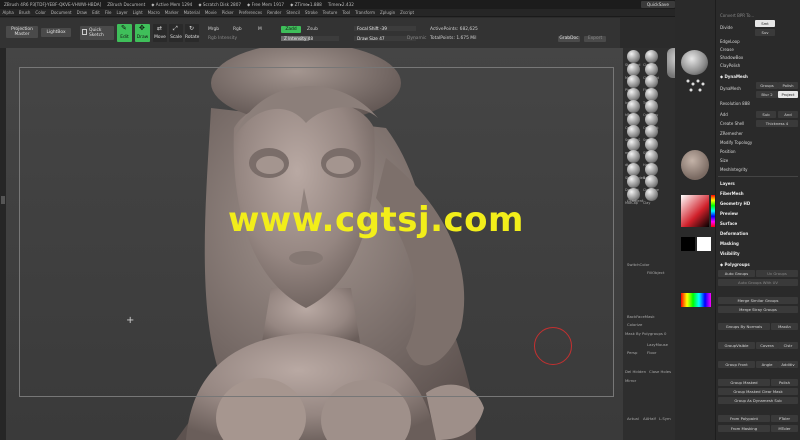 The height and width of the screenshot is (440, 800). Describe the element at coordinates (727, 223) in the screenshot. I see `surface-header: Surface` at that location.